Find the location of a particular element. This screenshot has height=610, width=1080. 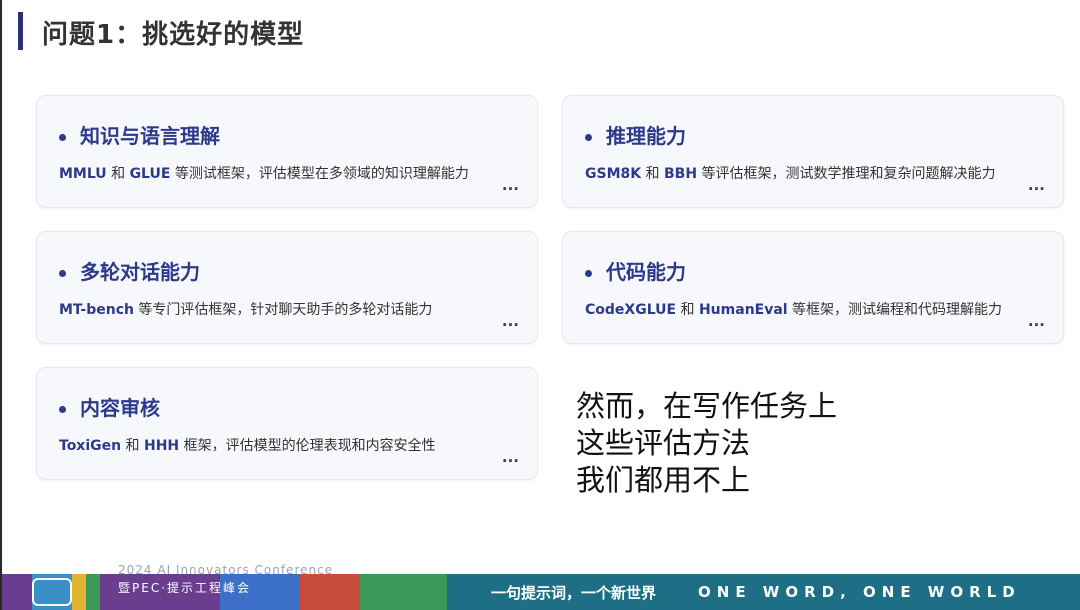

benchmark-name: ToxiGen is located at coordinates (90, 446).